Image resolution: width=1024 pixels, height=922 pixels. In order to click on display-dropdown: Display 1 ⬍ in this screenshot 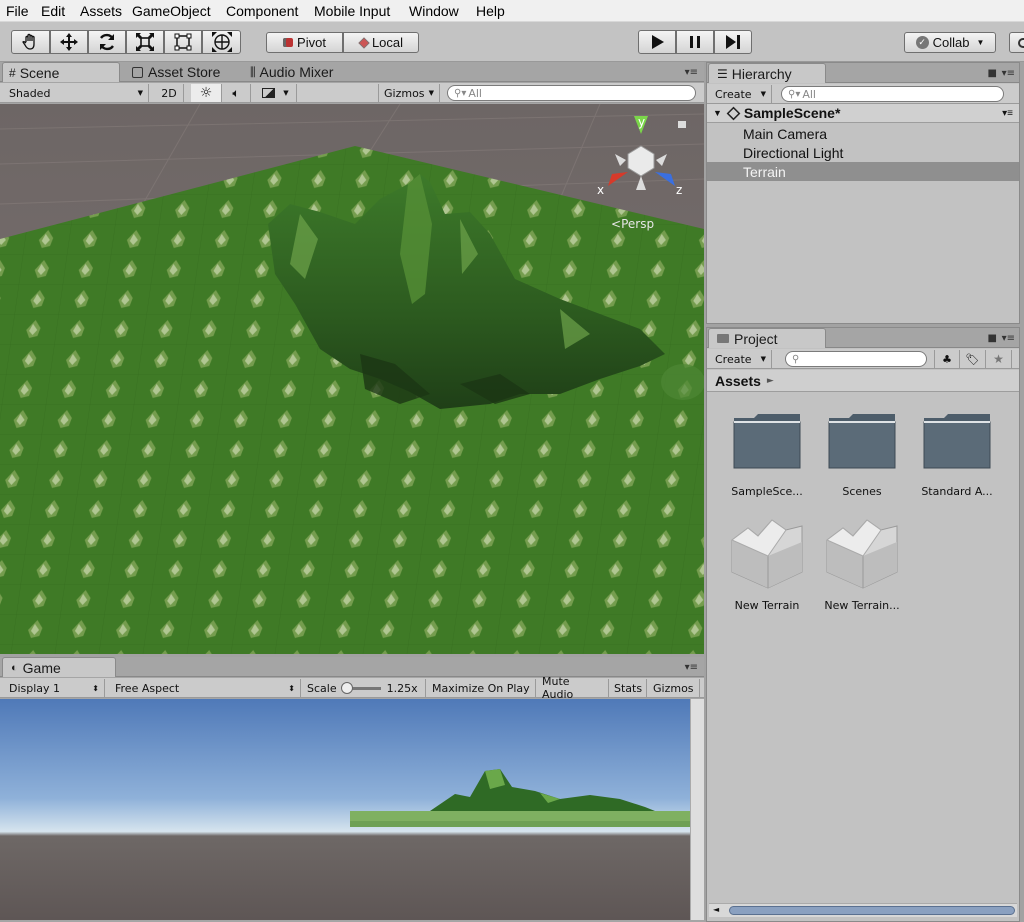, I will do `click(54, 688)`.